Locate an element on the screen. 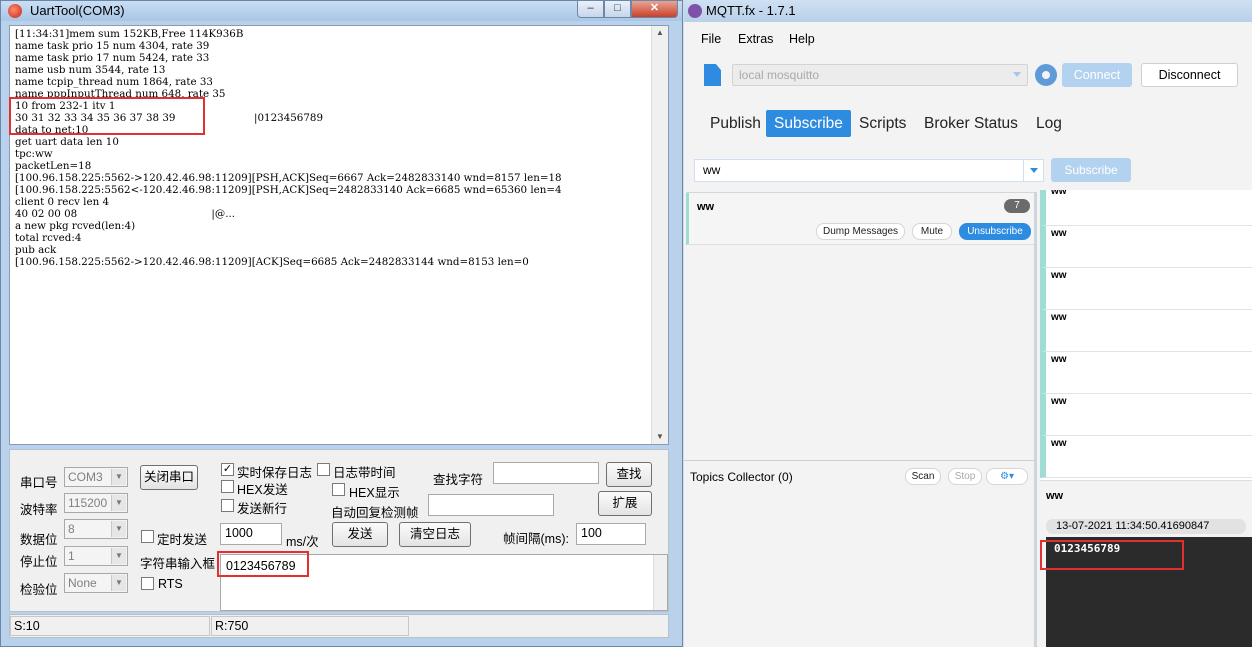  connect-button: Connect is located at coordinates (1097, 75).